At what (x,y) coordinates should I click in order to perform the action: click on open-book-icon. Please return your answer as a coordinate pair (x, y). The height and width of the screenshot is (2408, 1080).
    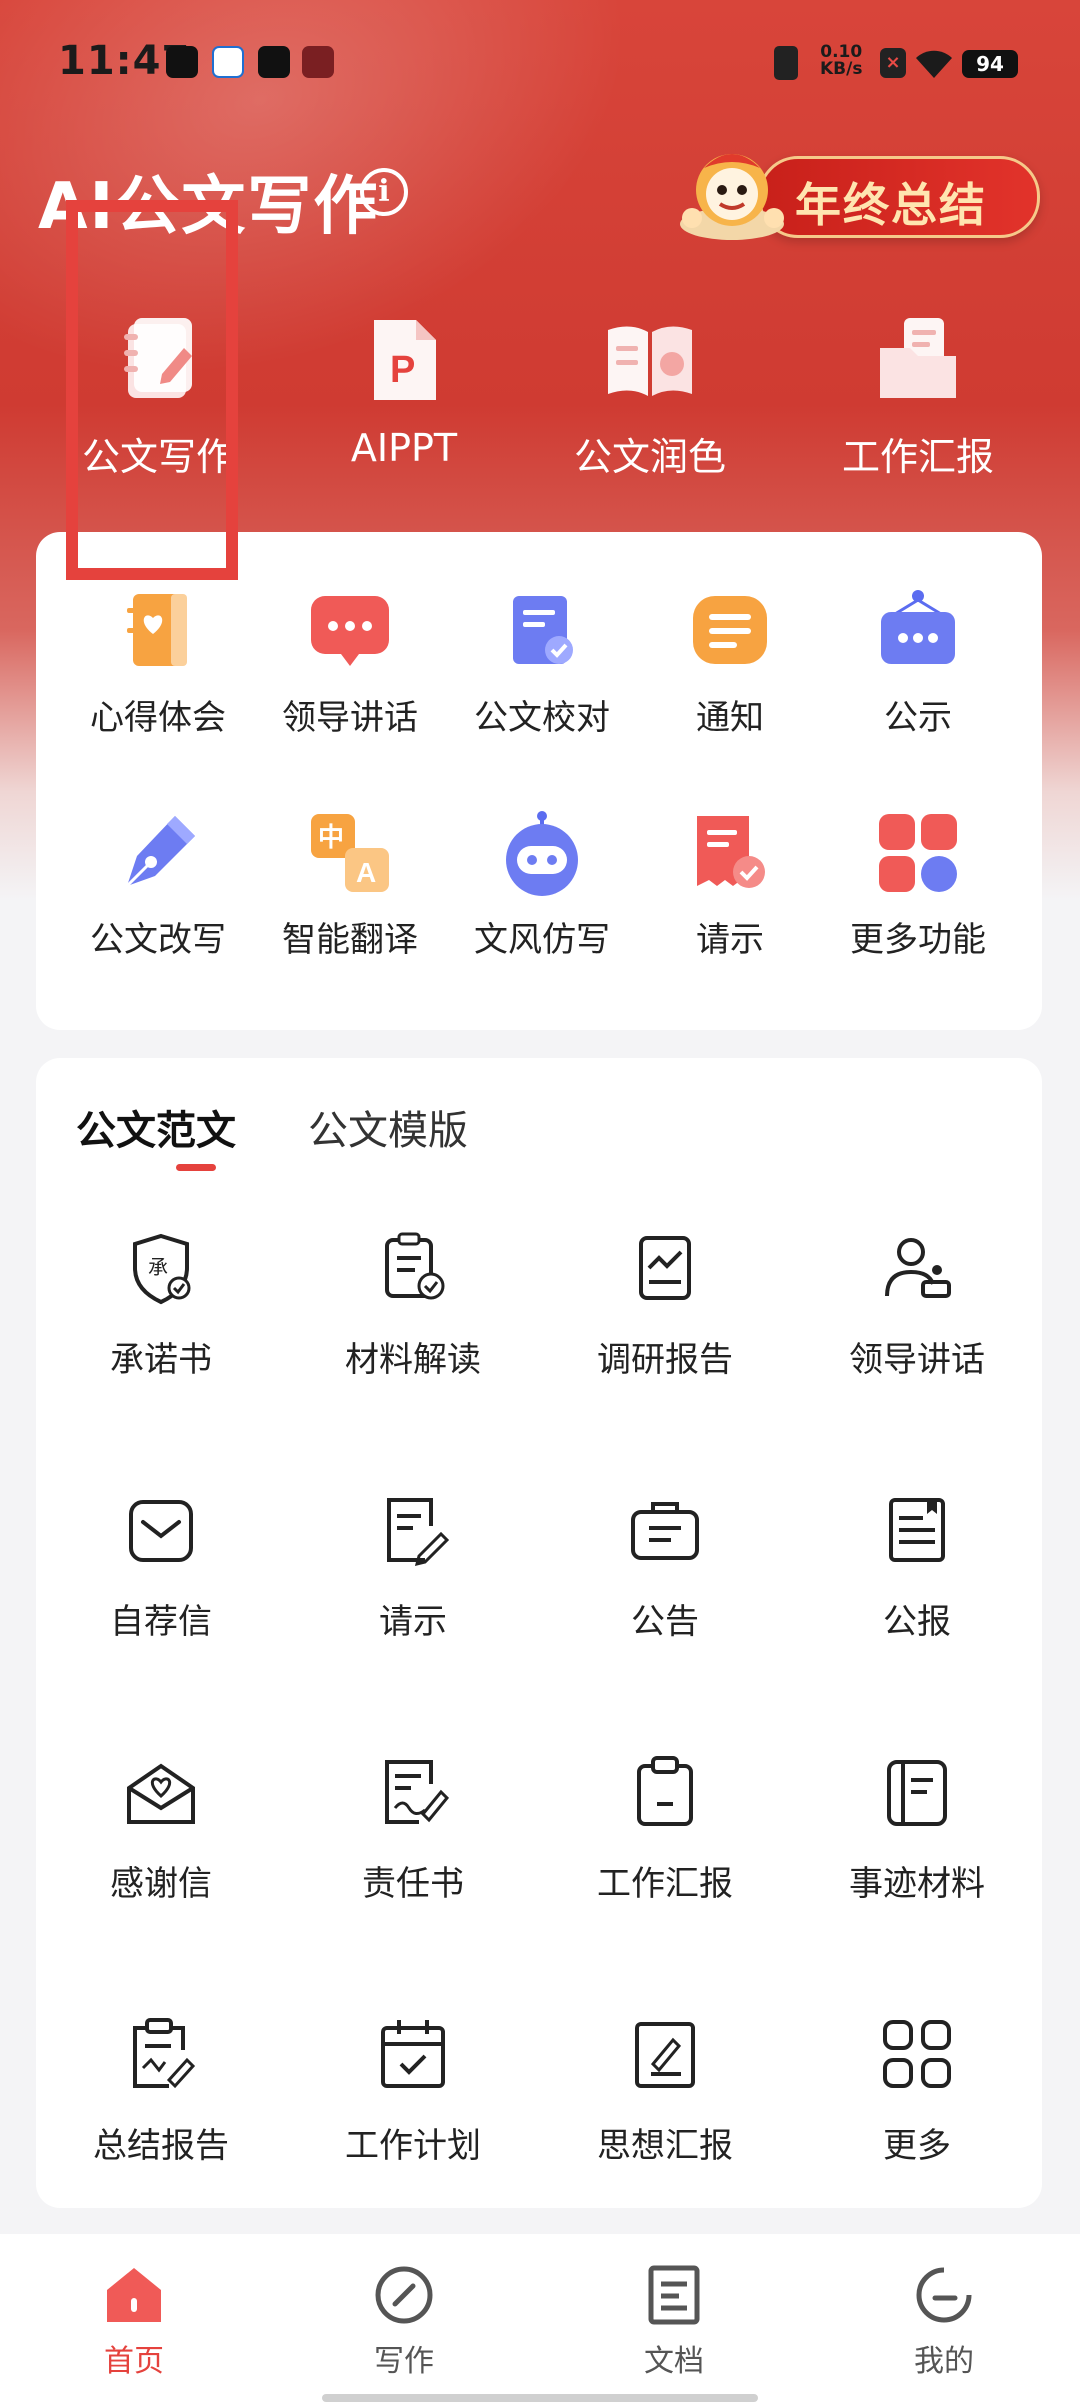
    Looking at the image, I should click on (650, 360).